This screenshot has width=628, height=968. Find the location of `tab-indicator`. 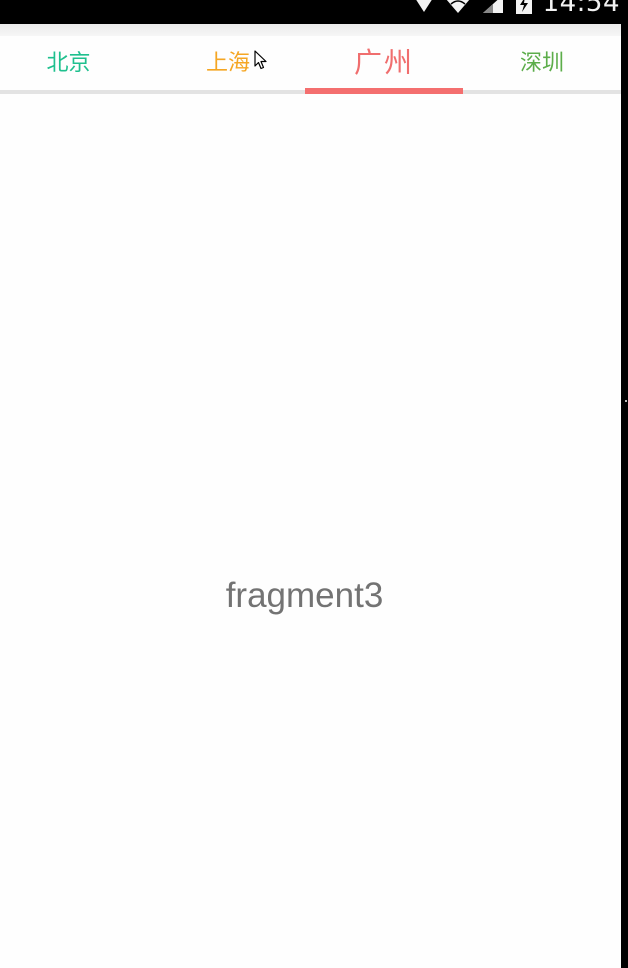

tab-indicator is located at coordinates (384, 91).